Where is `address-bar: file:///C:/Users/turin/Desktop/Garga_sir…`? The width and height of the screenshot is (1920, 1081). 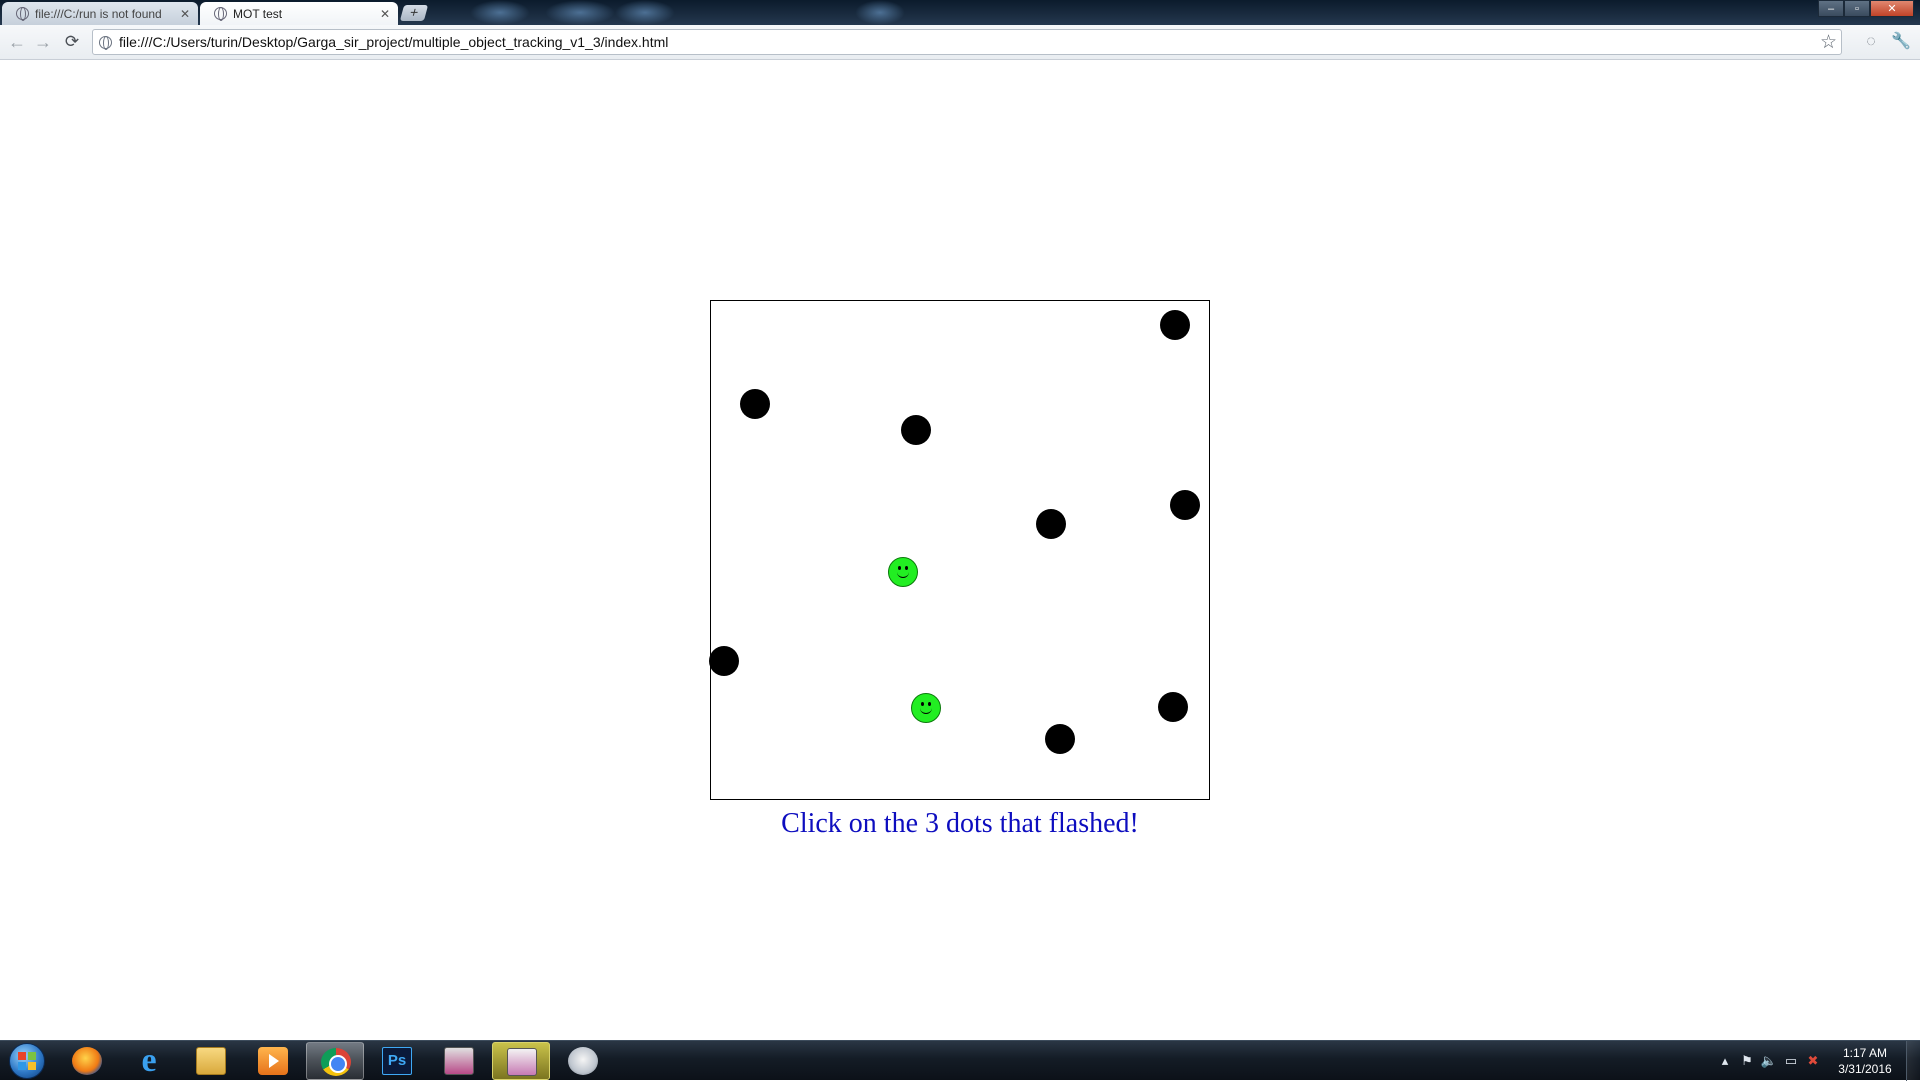
address-bar: file:///C:/Users/turin/Desktop/Garga_sir… is located at coordinates (967, 42).